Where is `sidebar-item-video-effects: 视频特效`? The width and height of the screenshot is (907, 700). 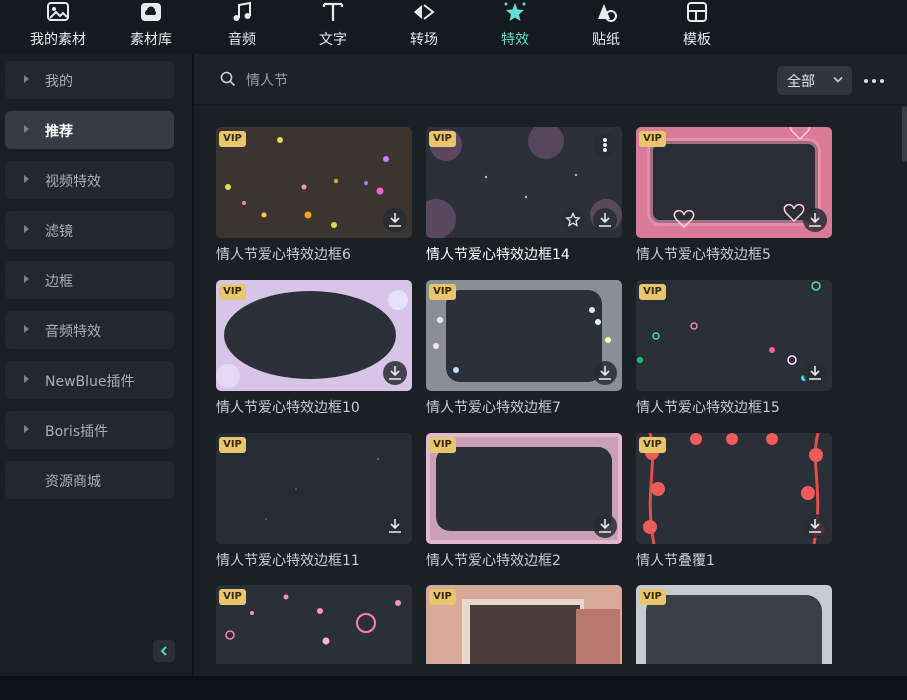
sidebar-item-video-effects: 视频特效 is located at coordinates (89, 180).